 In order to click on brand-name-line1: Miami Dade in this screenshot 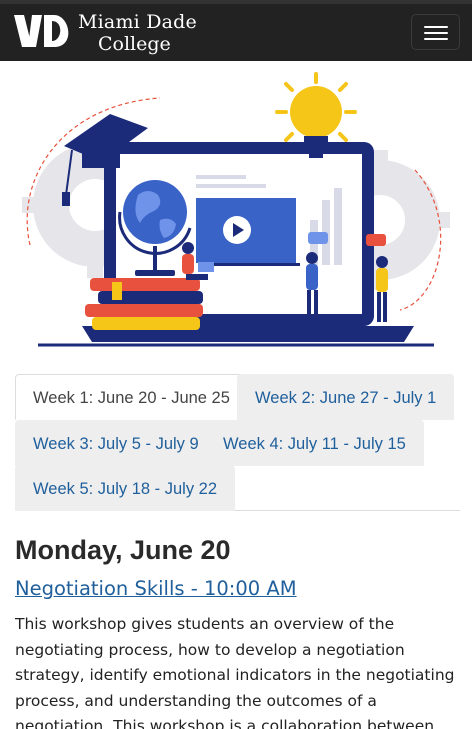, I will do `click(137, 22)`.